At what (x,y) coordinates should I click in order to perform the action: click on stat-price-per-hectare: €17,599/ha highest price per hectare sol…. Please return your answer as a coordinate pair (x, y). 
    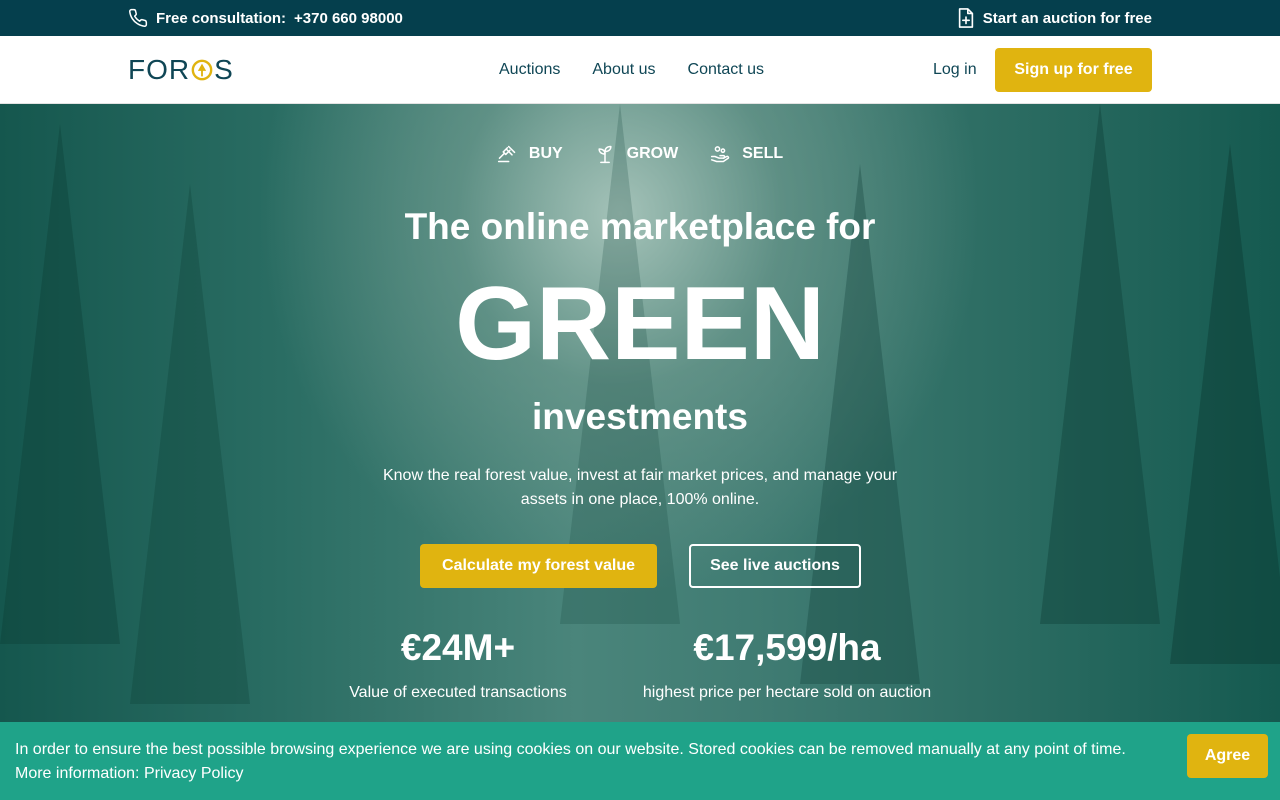
    Looking at the image, I should click on (787, 663).